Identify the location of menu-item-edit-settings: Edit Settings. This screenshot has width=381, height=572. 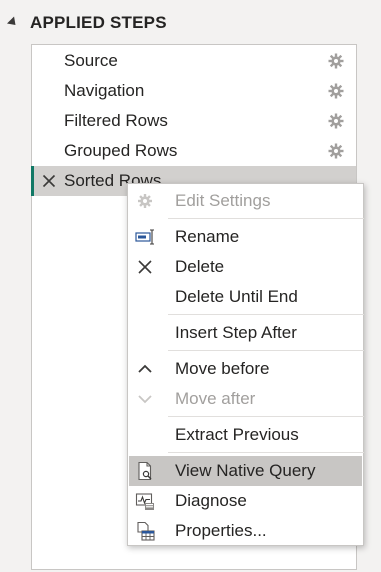
(245, 201).